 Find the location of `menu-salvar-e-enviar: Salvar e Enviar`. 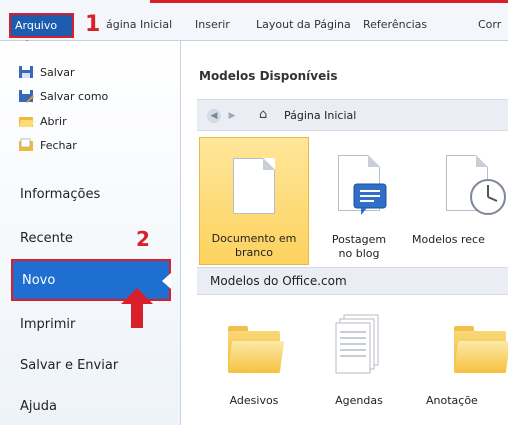

menu-salvar-e-enviar: Salvar e Enviar is located at coordinates (69, 365).